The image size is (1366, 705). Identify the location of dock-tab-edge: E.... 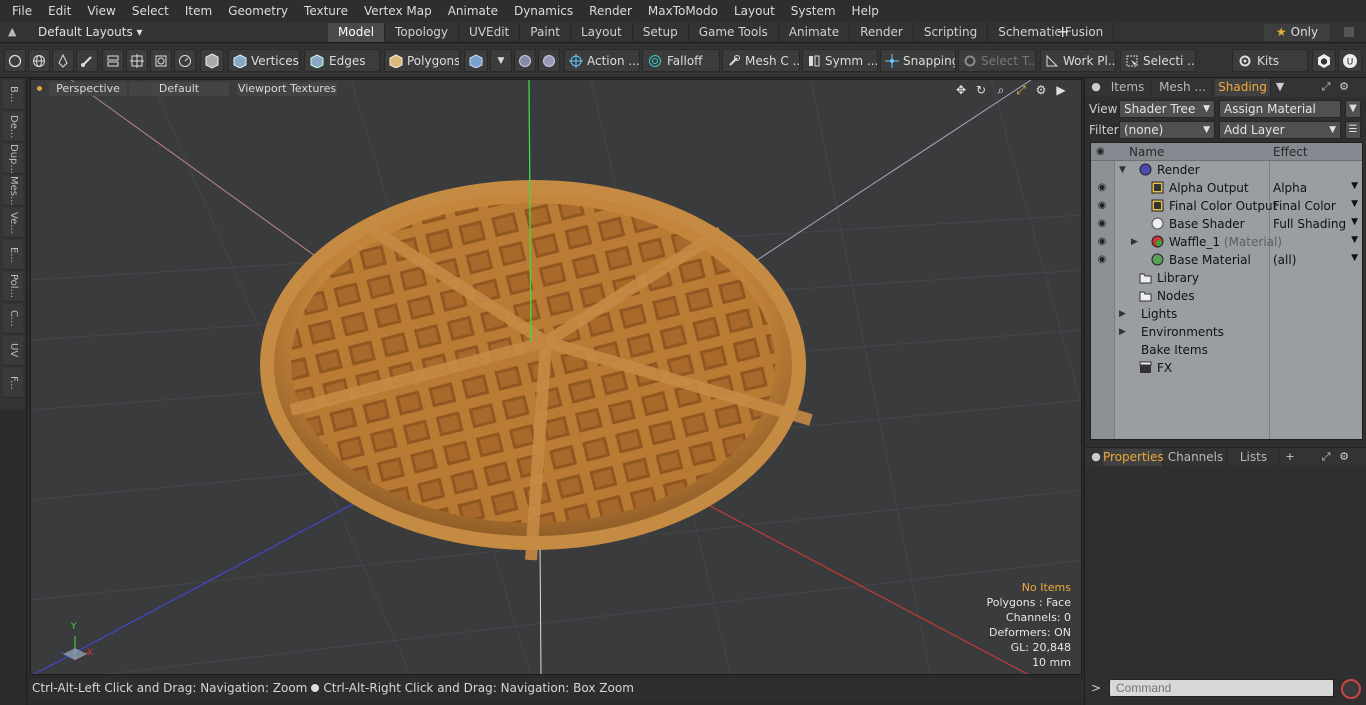
(13, 255).